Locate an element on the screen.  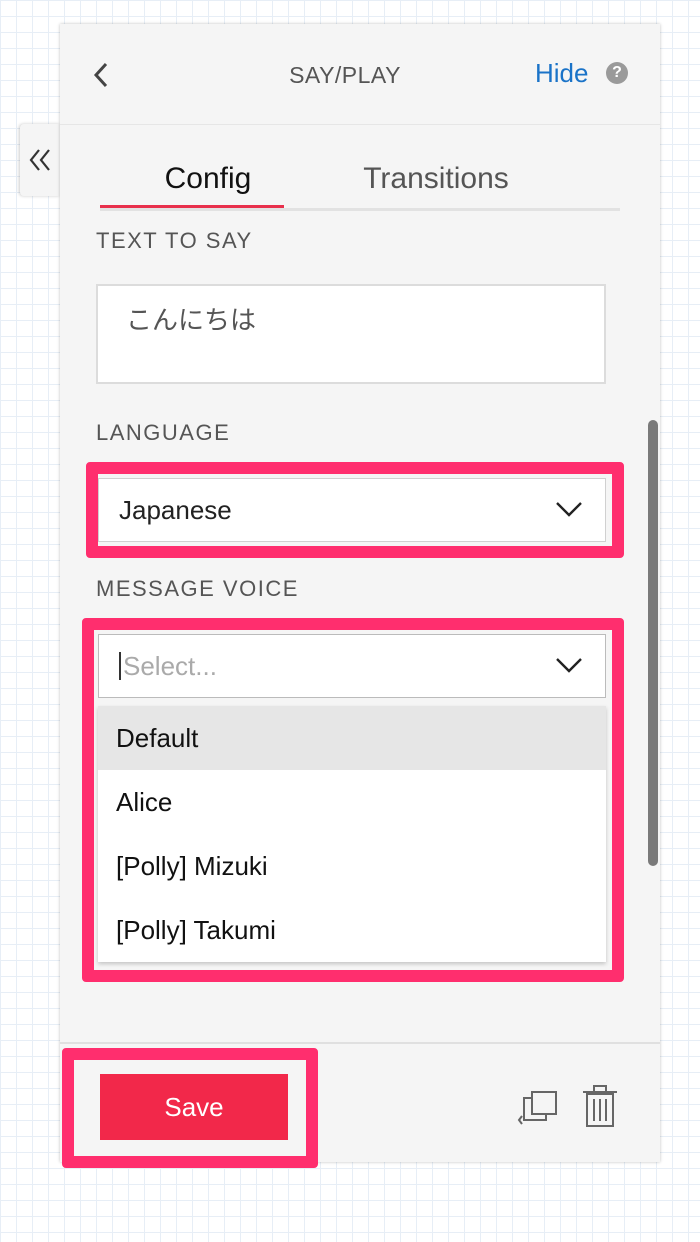
text-cursor is located at coordinates (120, 666).